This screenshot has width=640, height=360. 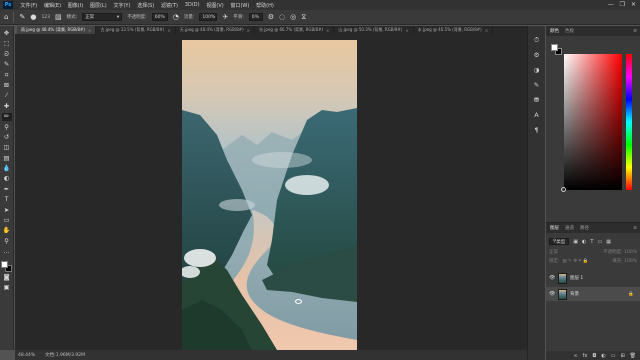 What do you see at coordinates (553, 252) in the screenshot?
I see `blend-mode-select: 正常` at bounding box center [553, 252].